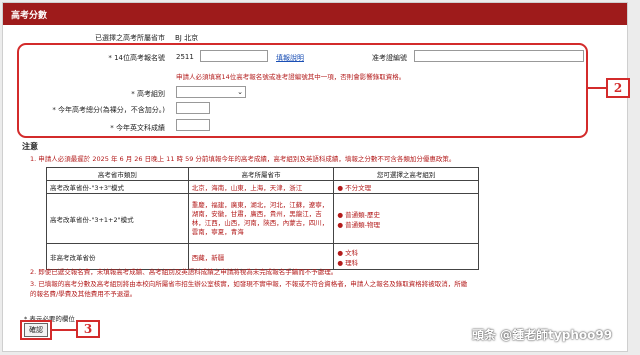  I want to click on group-option: 文科, so click(352, 252).